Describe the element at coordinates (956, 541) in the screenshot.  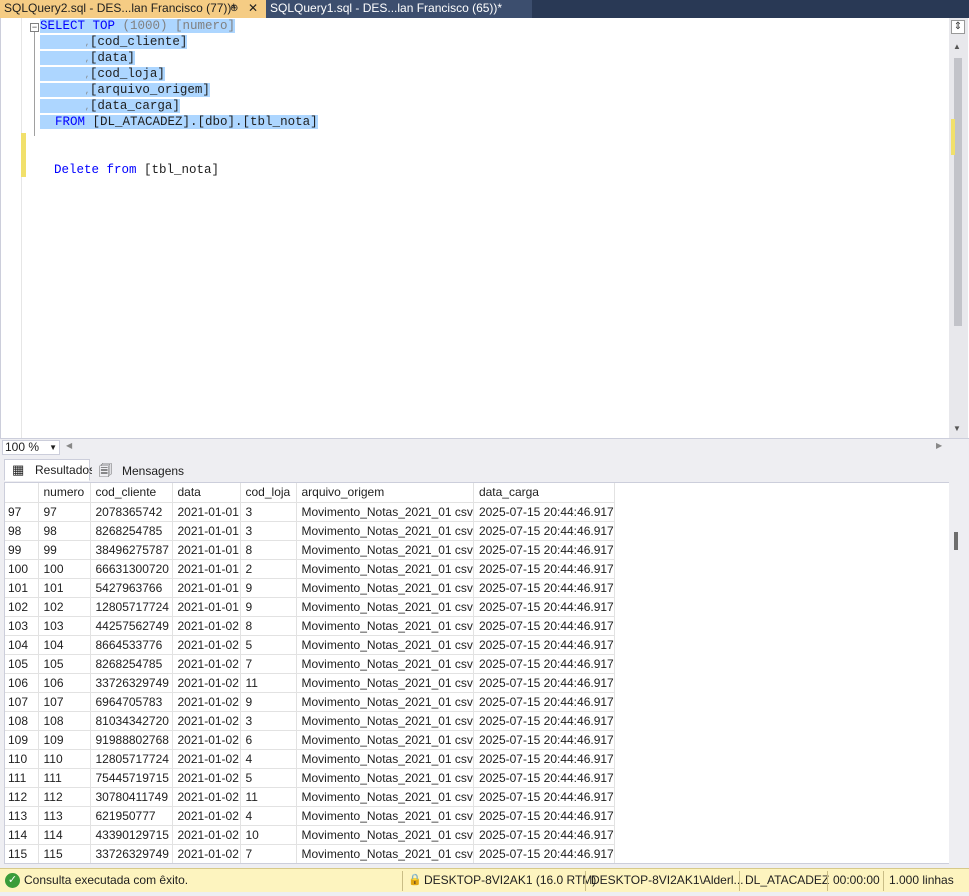
I see `scrollbar-thumb` at that location.